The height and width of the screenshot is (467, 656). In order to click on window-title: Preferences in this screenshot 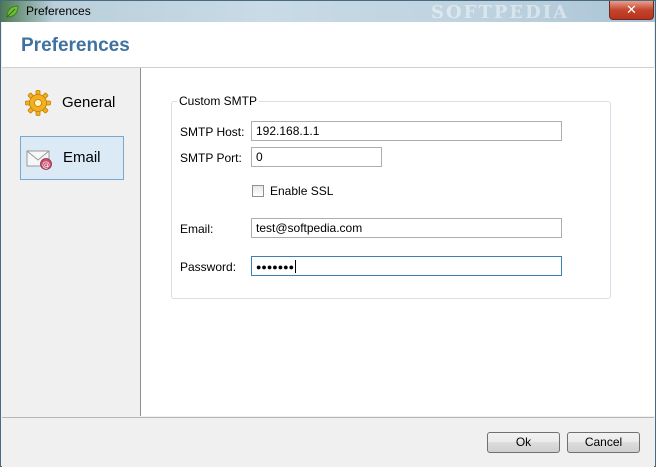, I will do `click(58, 11)`.